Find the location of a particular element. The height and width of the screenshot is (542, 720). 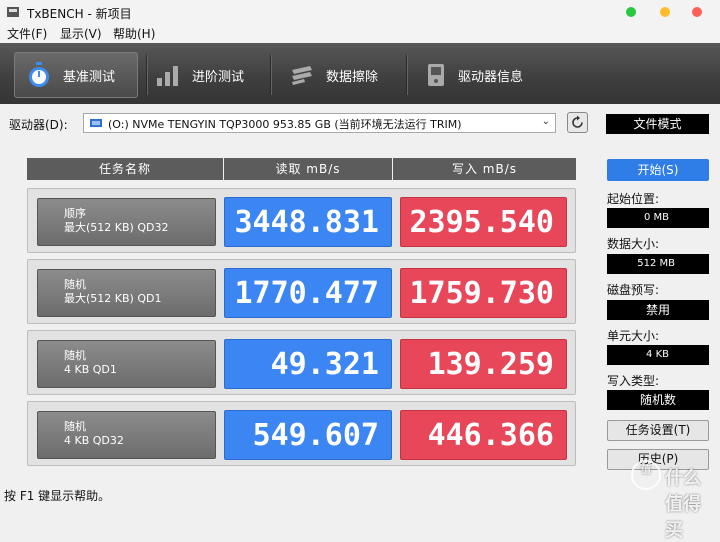

eraser-icon is located at coordinates (302, 75).